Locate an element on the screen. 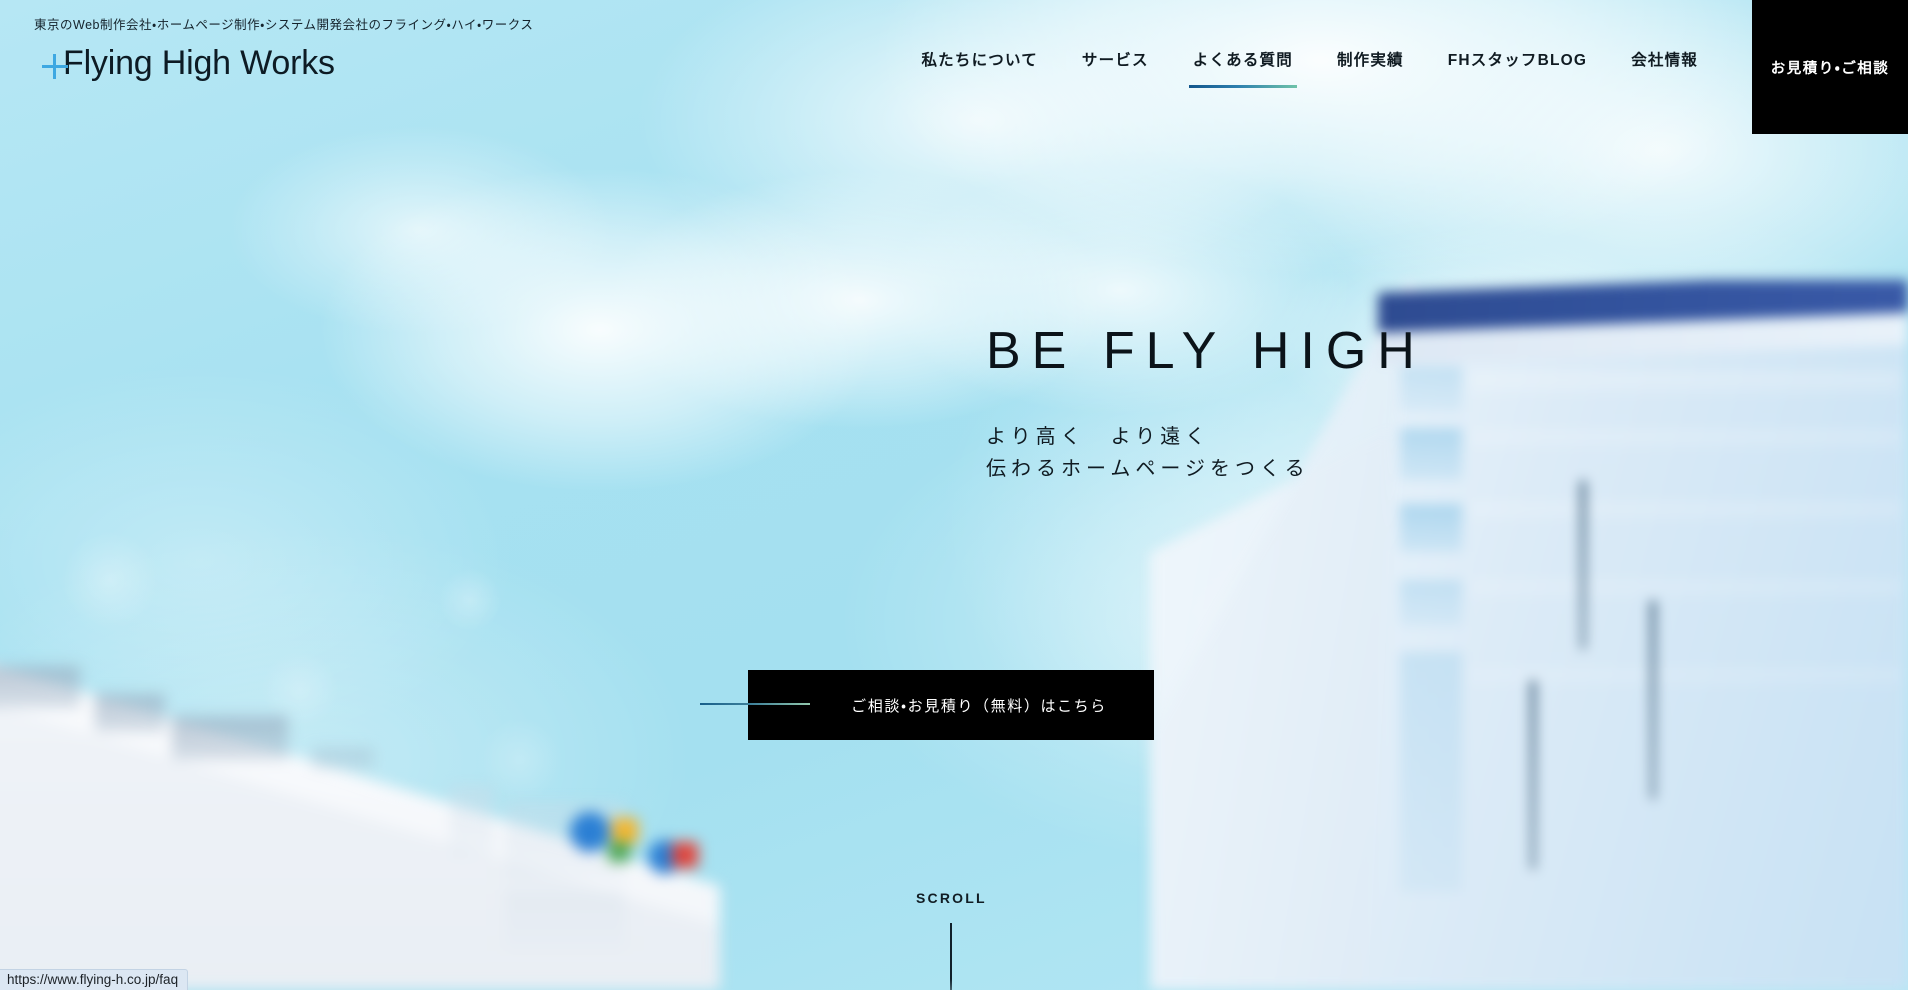  hero-section: BE FLY HIGH より高く より遠く 伝わるホームページをつくる is located at coordinates (1206, 405).